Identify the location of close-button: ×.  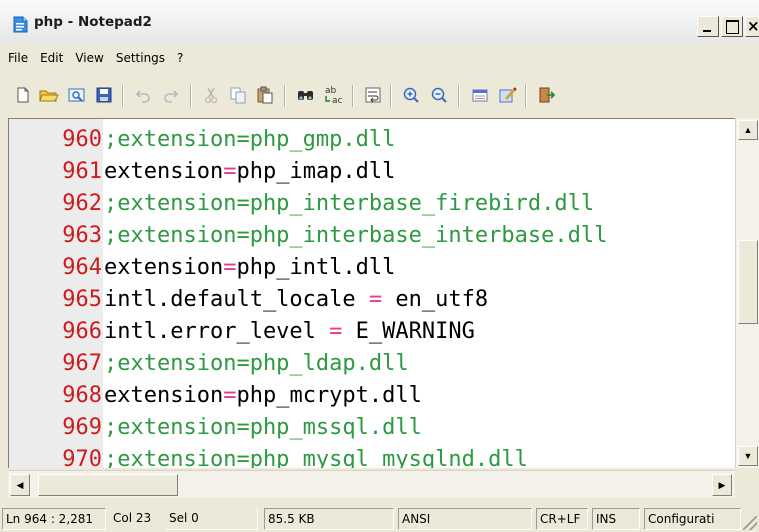
(752, 26).